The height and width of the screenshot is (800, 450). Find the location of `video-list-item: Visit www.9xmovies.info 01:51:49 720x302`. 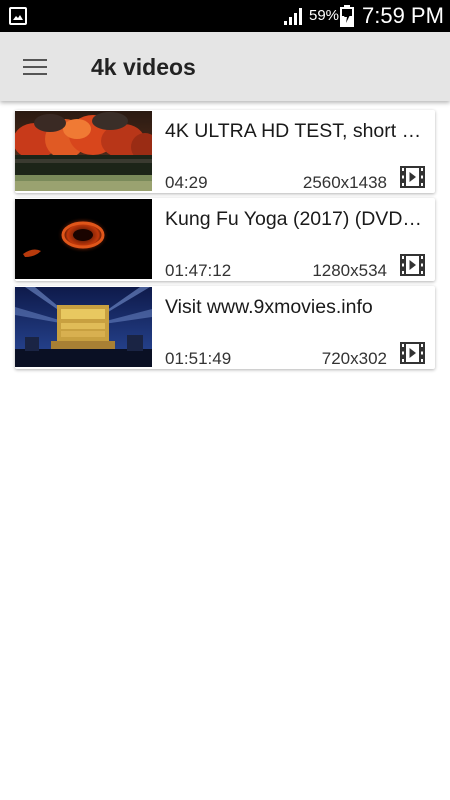

video-list-item: Visit www.9xmovies.info 01:51:49 720x302 is located at coordinates (225, 327).